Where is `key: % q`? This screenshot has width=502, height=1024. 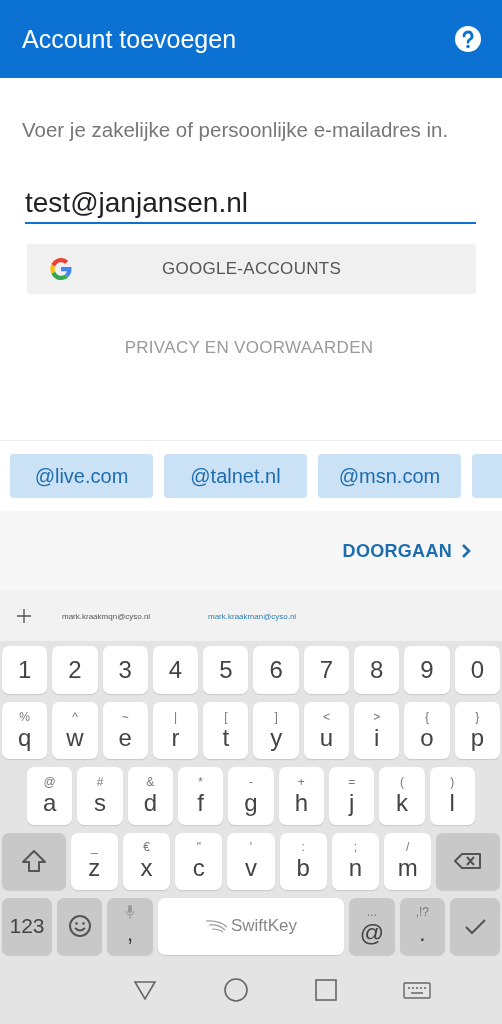 key: % q is located at coordinates (25, 731).